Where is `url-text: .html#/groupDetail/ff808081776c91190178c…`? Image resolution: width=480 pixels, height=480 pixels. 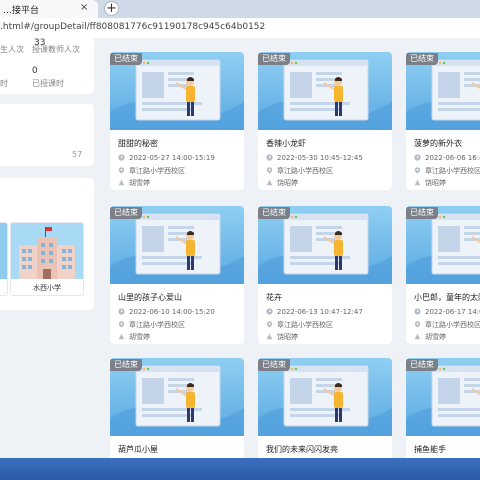 url-text: .html#/groupDetail/ff808081776c91190178c… is located at coordinates (132, 27).